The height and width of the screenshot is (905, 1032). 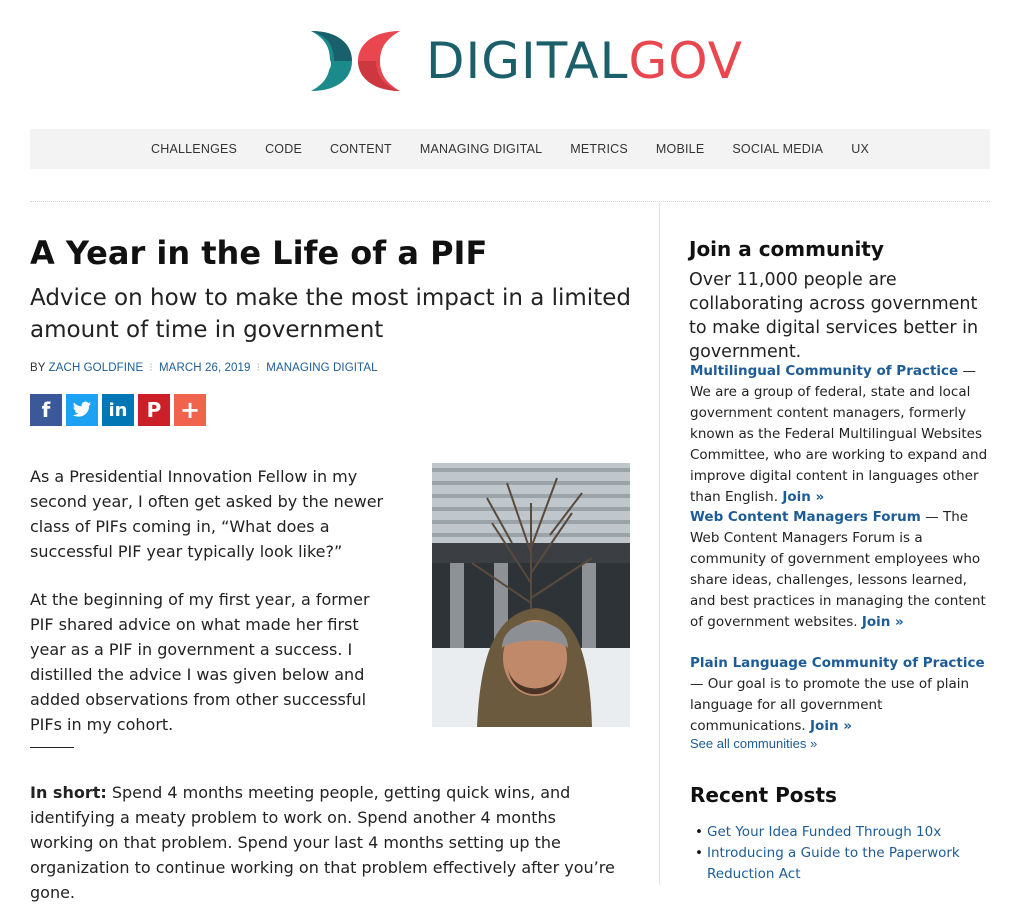 I want to click on column-divider, so click(x=659, y=544).